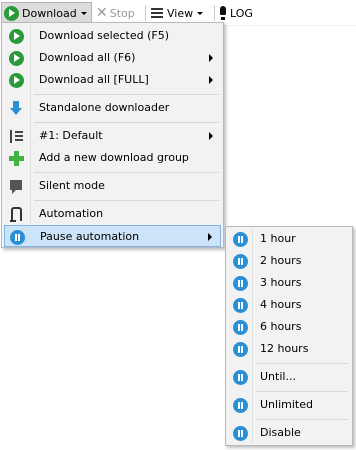  Describe the element at coordinates (49, 13) in the screenshot. I see `download-button-label: Download` at that location.